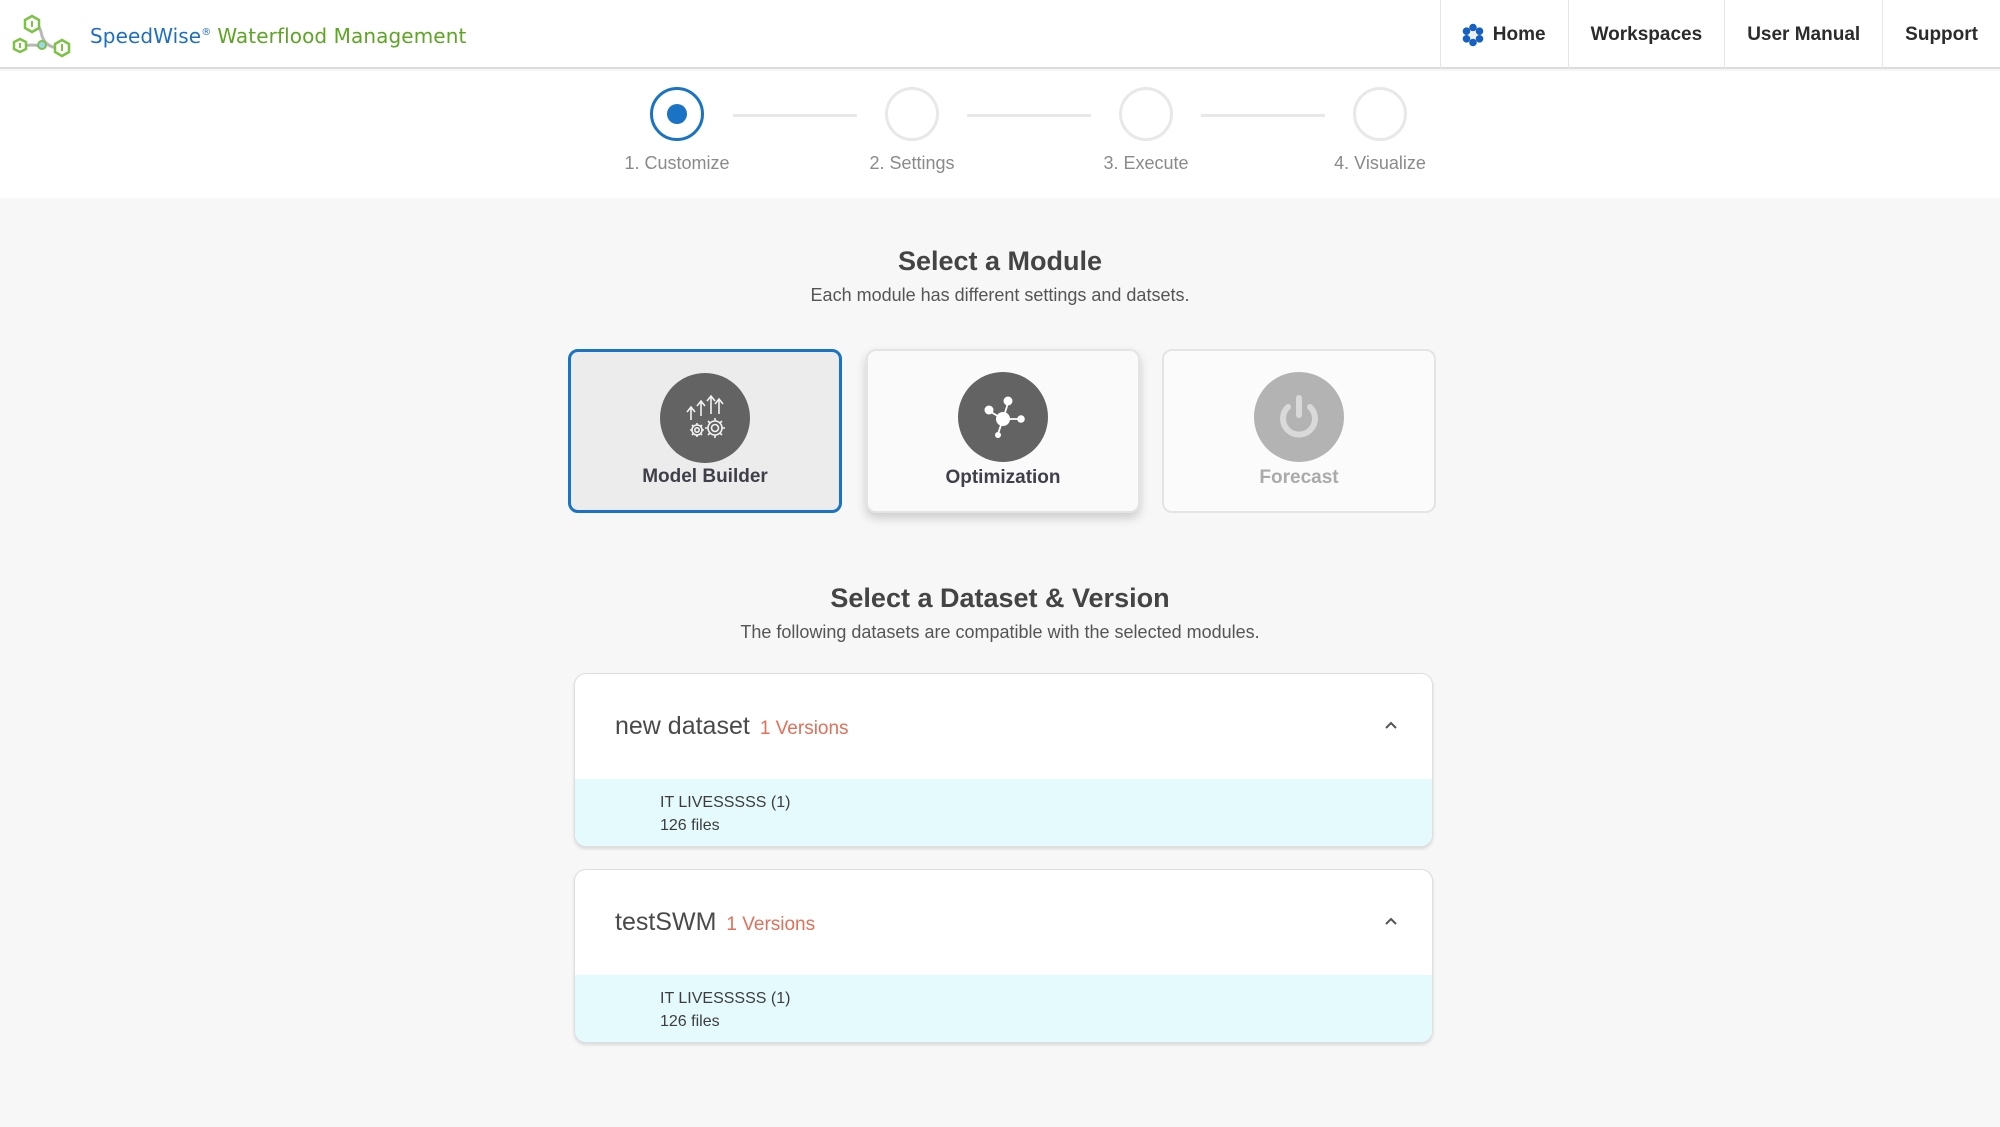 The image size is (2000, 1127). I want to click on app-title: SpeedWise® Waterflood Management, so click(278, 36).